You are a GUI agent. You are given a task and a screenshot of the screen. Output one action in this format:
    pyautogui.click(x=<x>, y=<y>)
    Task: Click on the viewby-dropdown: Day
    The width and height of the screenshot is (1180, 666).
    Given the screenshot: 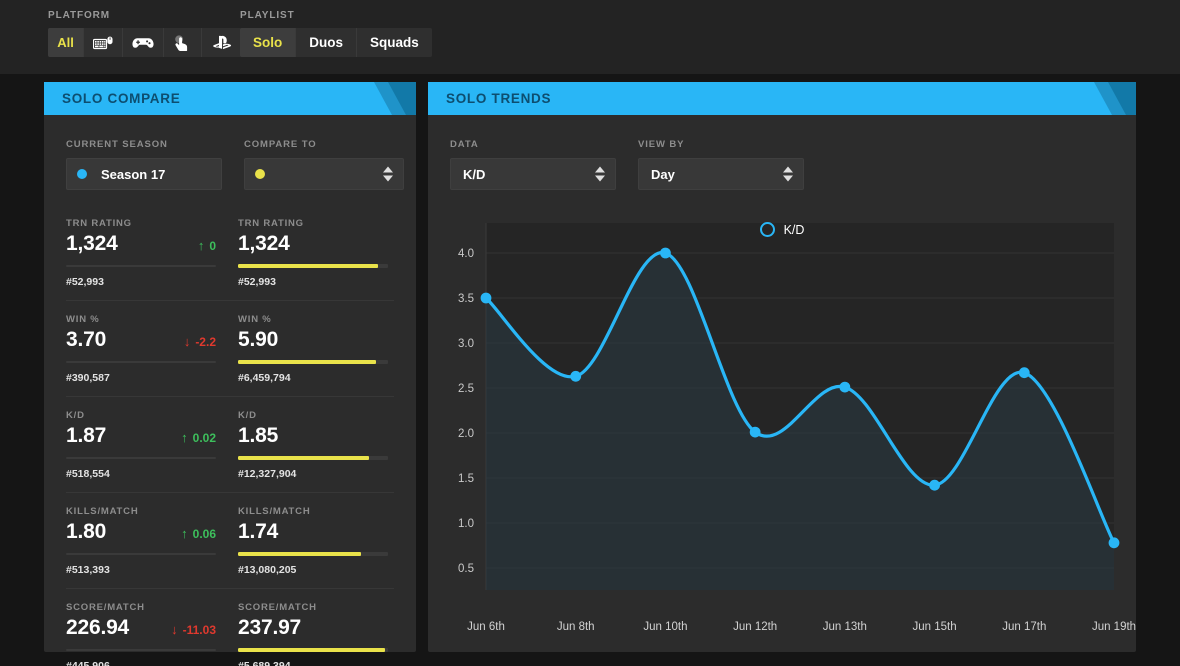 What is the action you would take?
    pyautogui.click(x=721, y=174)
    